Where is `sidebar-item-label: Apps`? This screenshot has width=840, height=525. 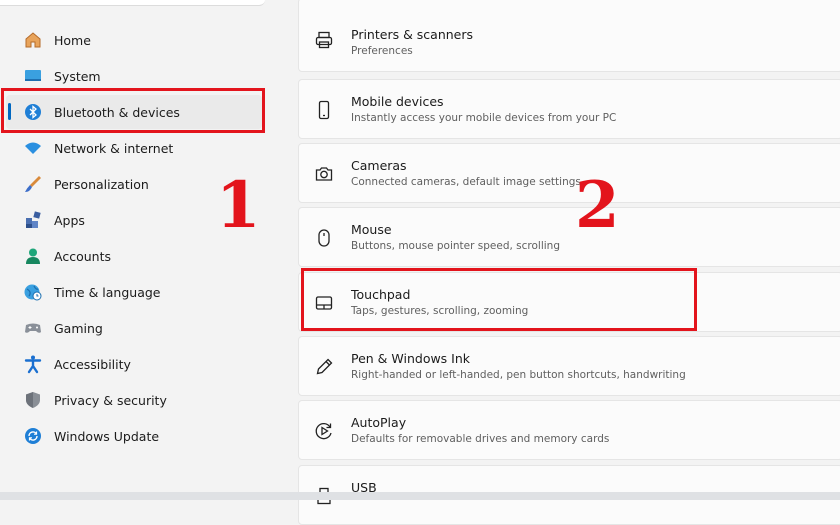 sidebar-item-label: Apps is located at coordinates (69, 220).